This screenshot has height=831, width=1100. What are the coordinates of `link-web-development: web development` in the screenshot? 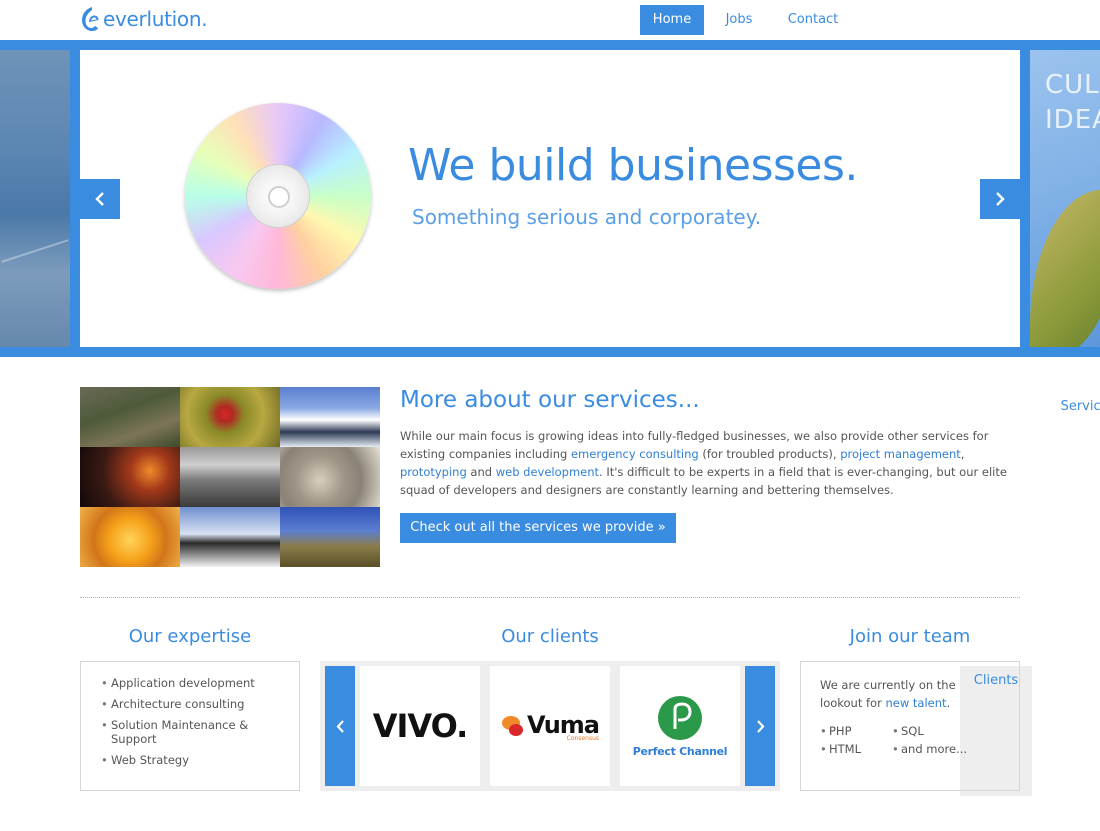 It's located at (547, 472).